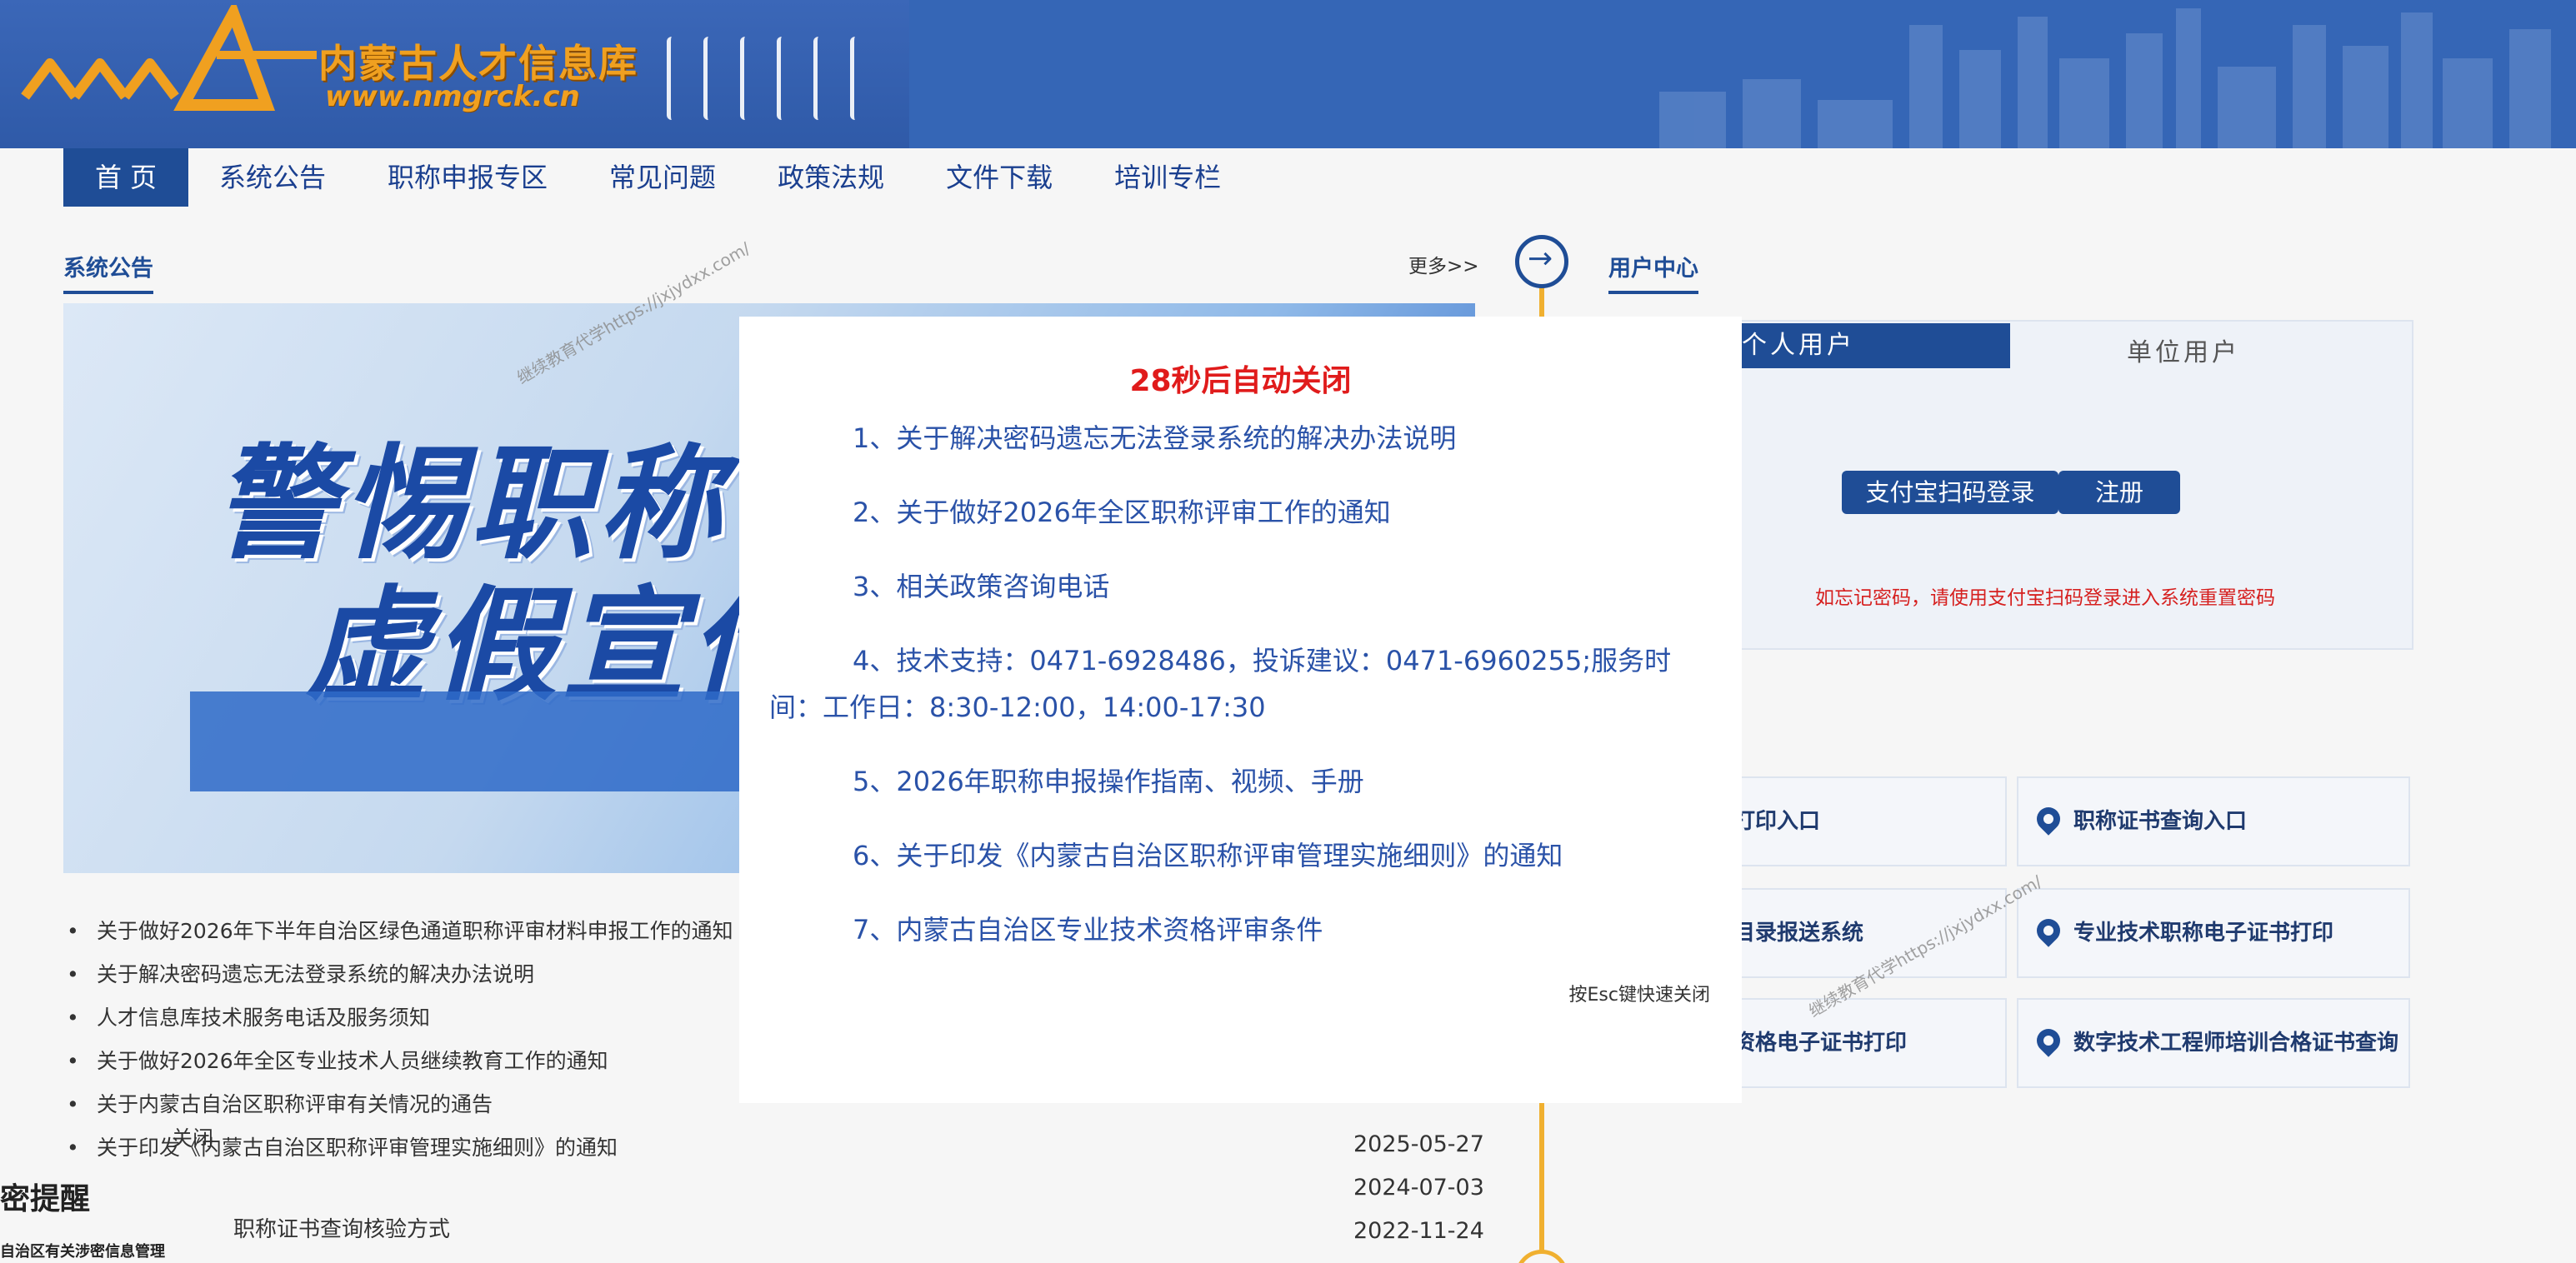 The width and height of the screenshot is (2576, 1263). Describe the element at coordinates (2183, 350) in the screenshot. I see `tab-unit-user: 单位用户` at that location.